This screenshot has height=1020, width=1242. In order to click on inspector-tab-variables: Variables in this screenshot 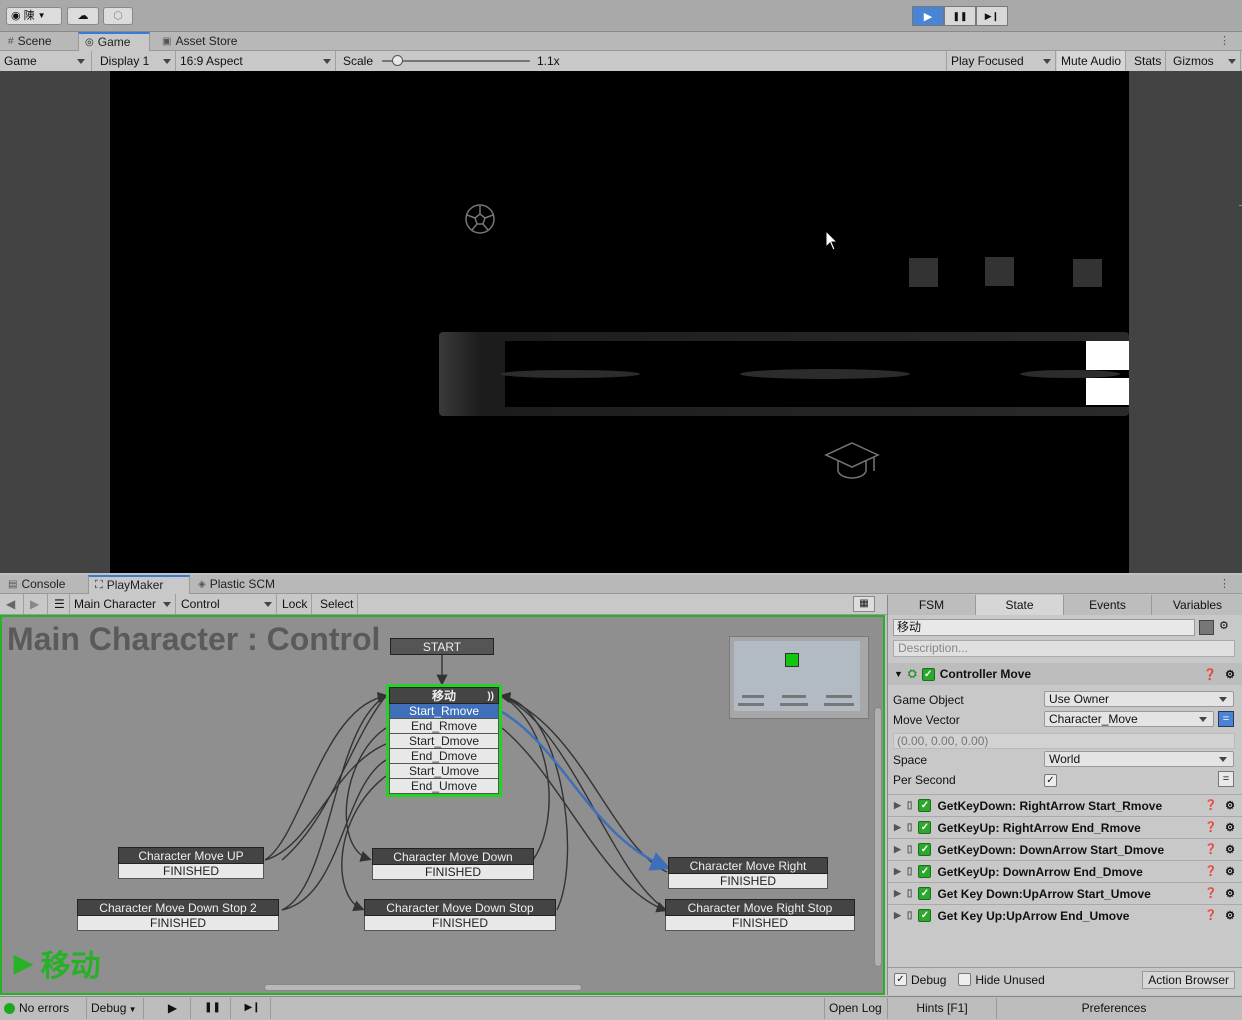, I will do `click(1197, 605)`.